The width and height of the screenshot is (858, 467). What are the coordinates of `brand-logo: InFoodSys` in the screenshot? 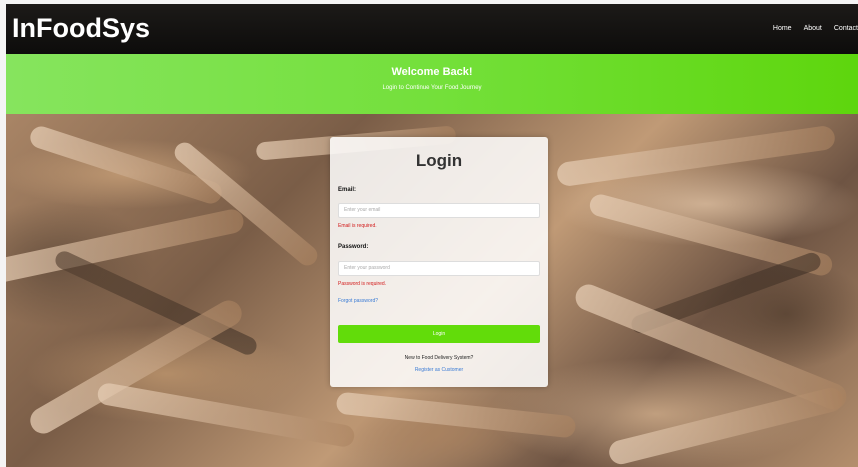 It's located at (81, 28).